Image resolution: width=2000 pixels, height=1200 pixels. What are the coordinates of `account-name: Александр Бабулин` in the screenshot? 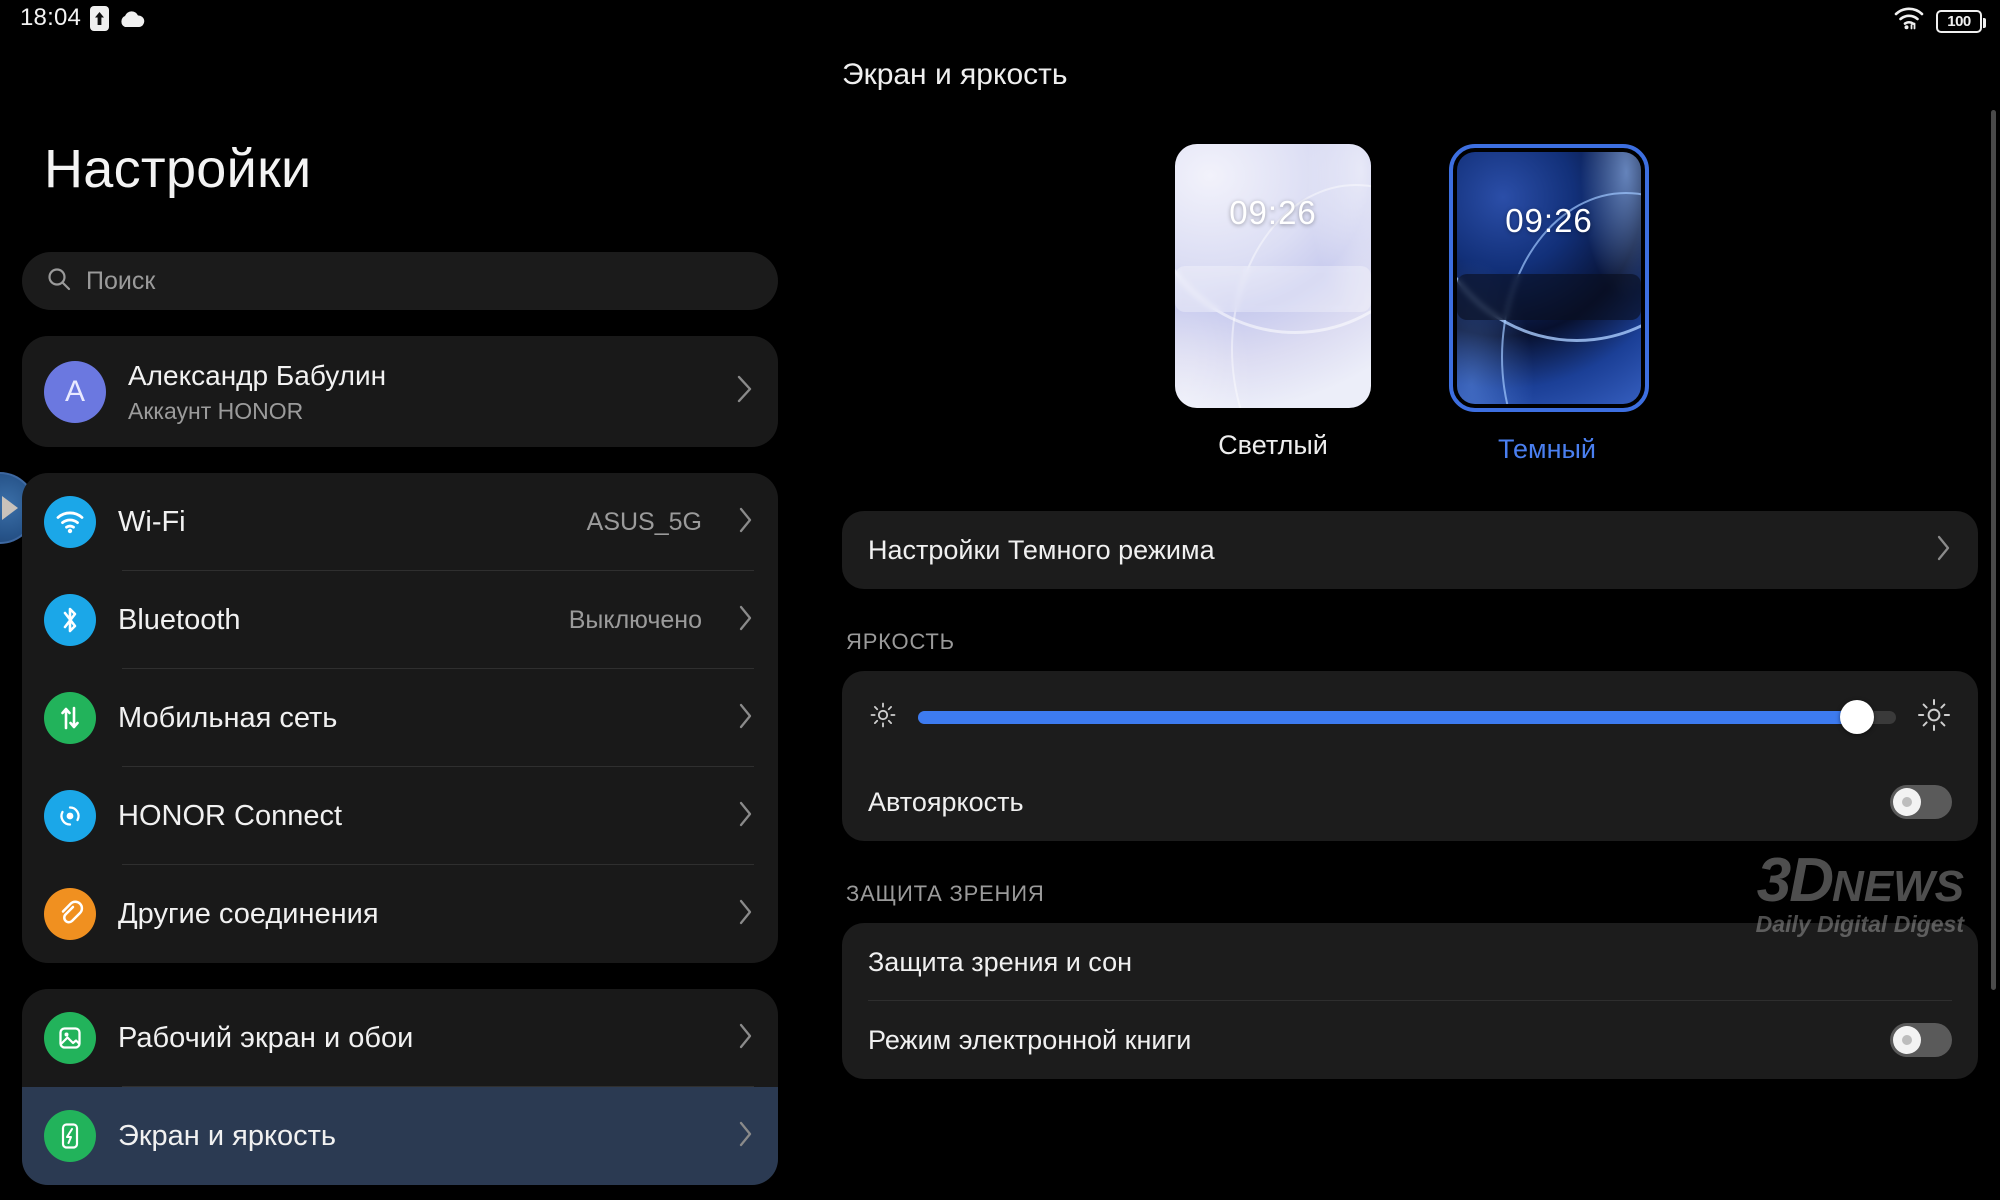 It's located at (257, 375).